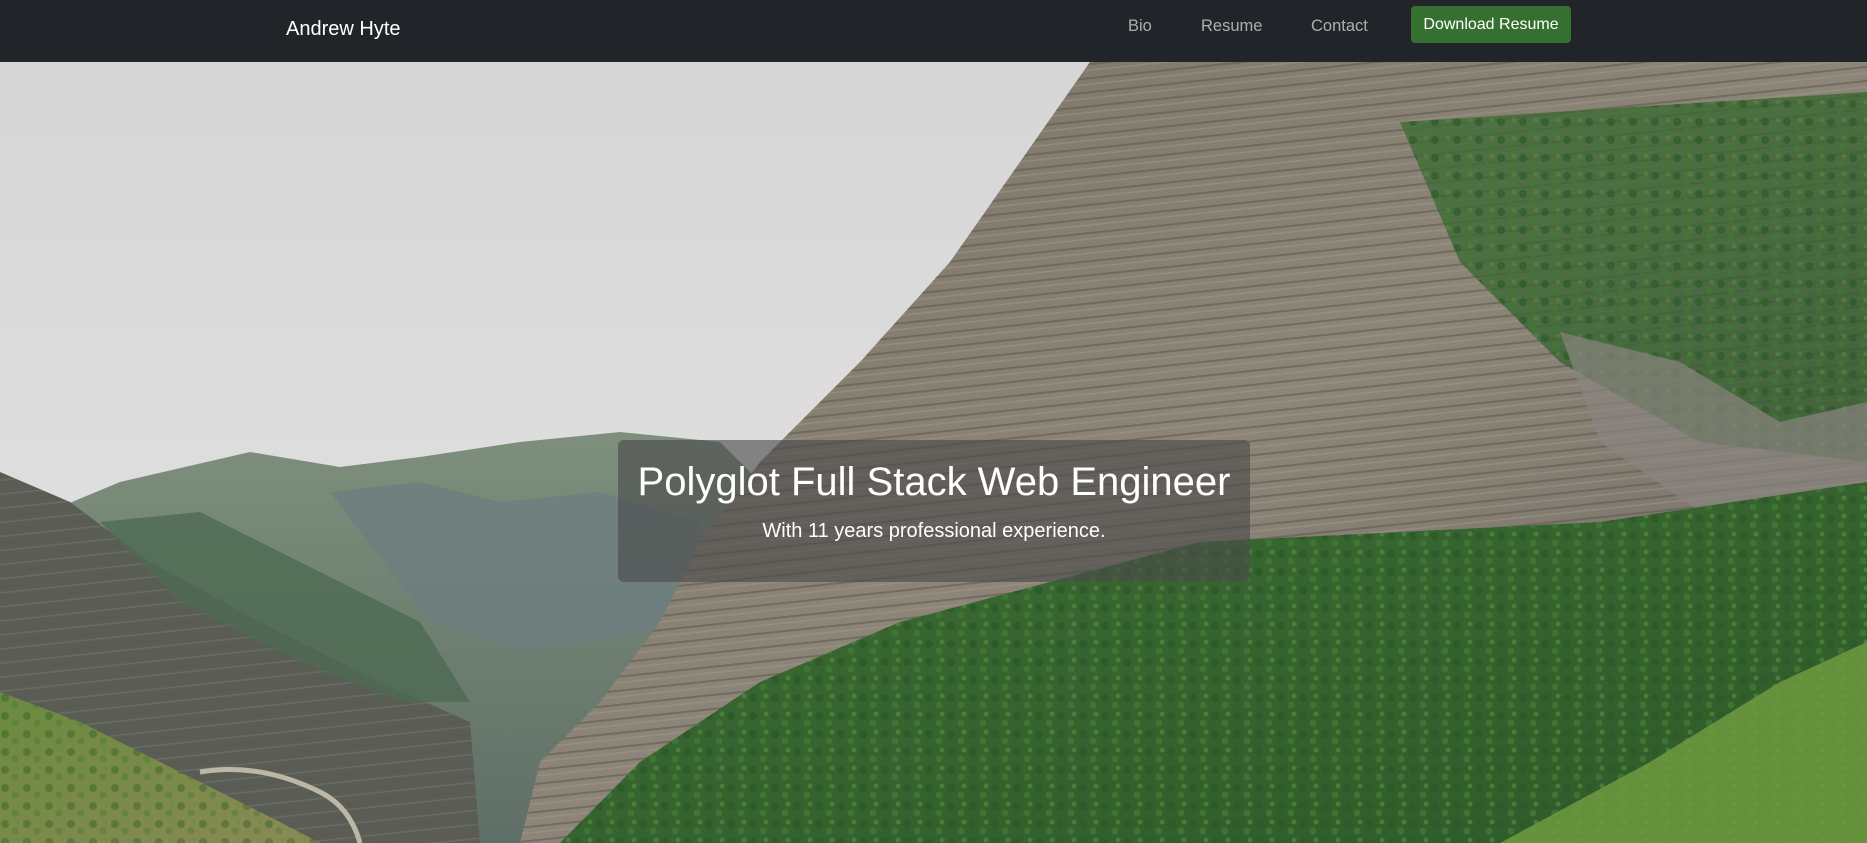  What do you see at coordinates (1339, 26) in the screenshot?
I see `nav-link-contact: Contact` at bounding box center [1339, 26].